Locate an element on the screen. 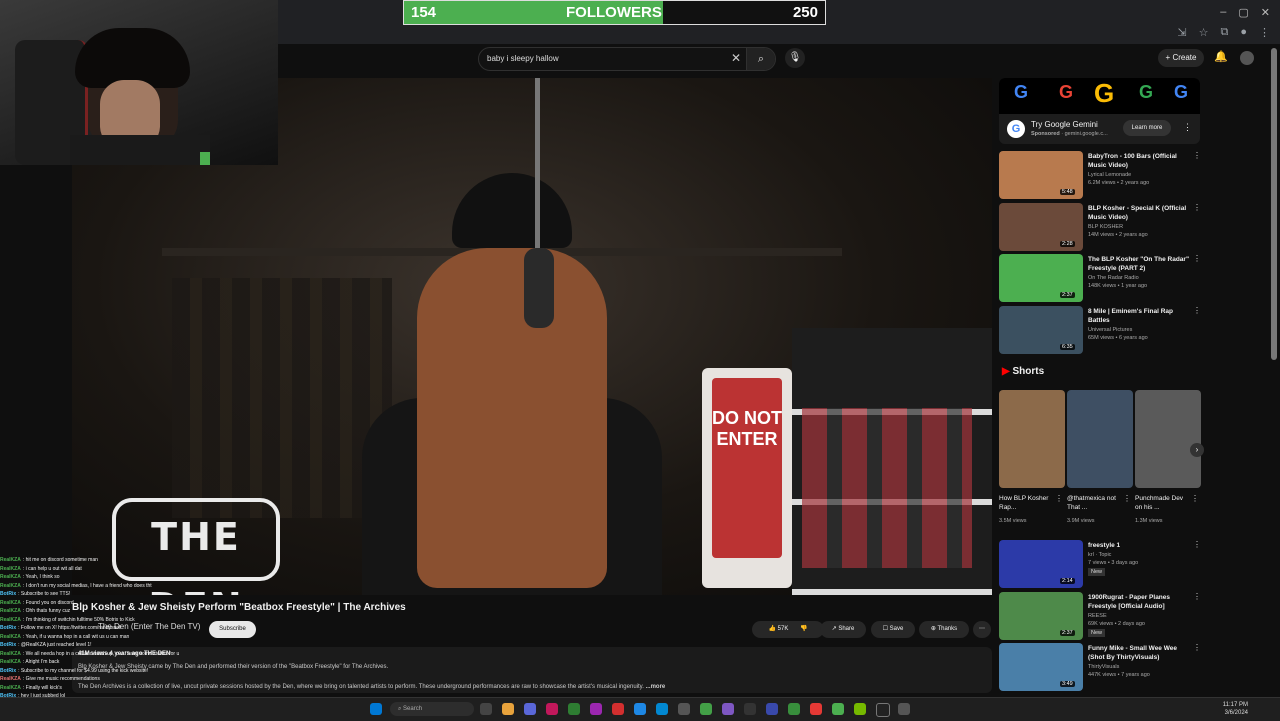 The height and width of the screenshot is (721, 1280). more-actions-icon: ⋯ is located at coordinates (982, 629).